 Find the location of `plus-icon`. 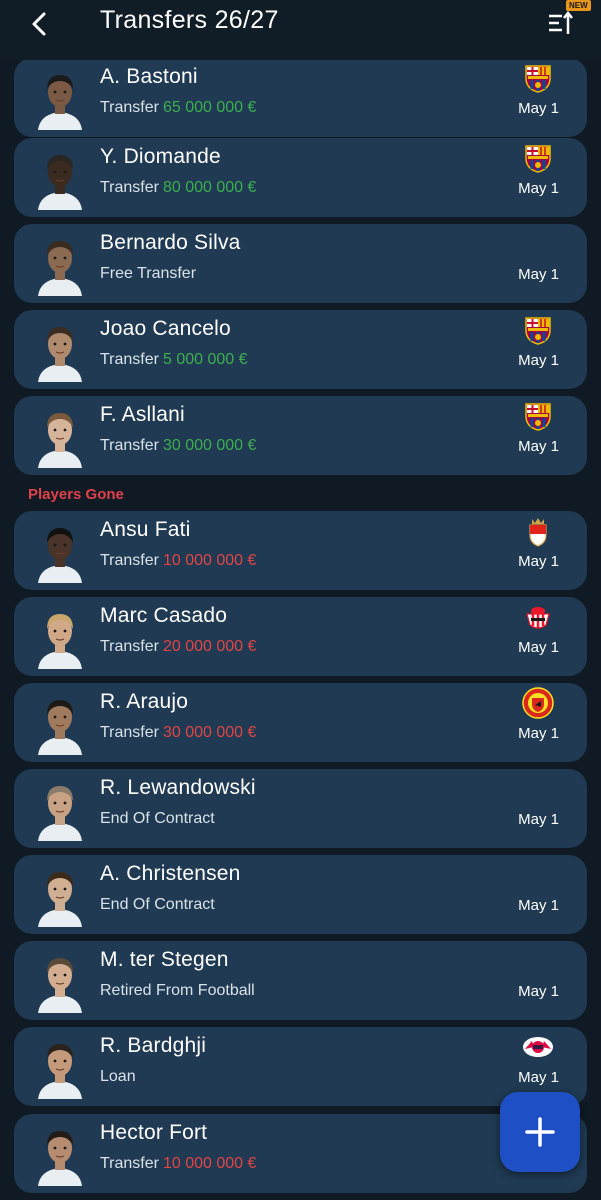

plus-icon is located at coordinates (540, 1132).